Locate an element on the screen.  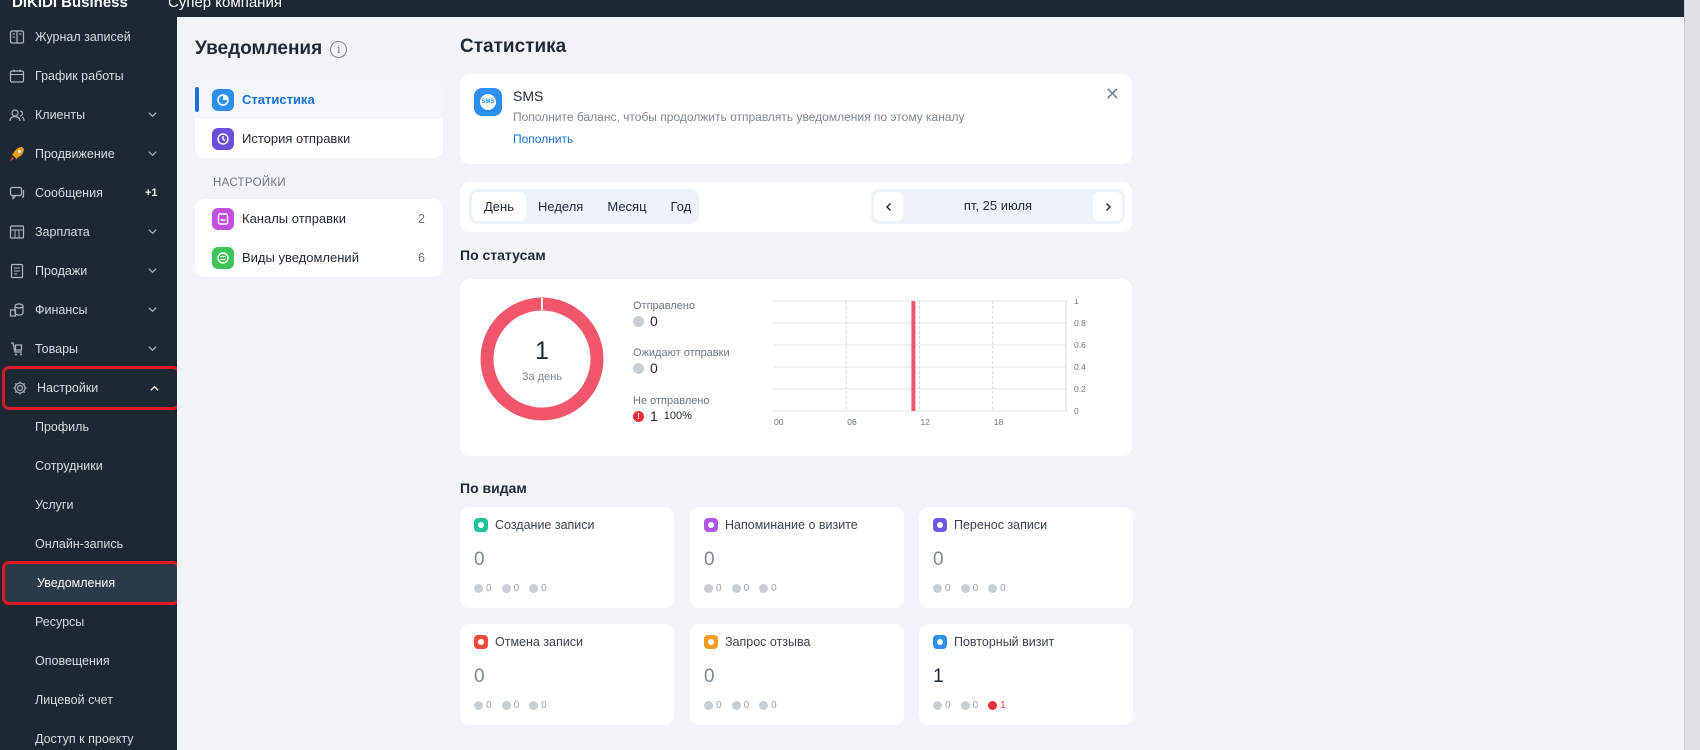
sidebar-sub-notifications: Уведомления is located at coordinates (91, 583).